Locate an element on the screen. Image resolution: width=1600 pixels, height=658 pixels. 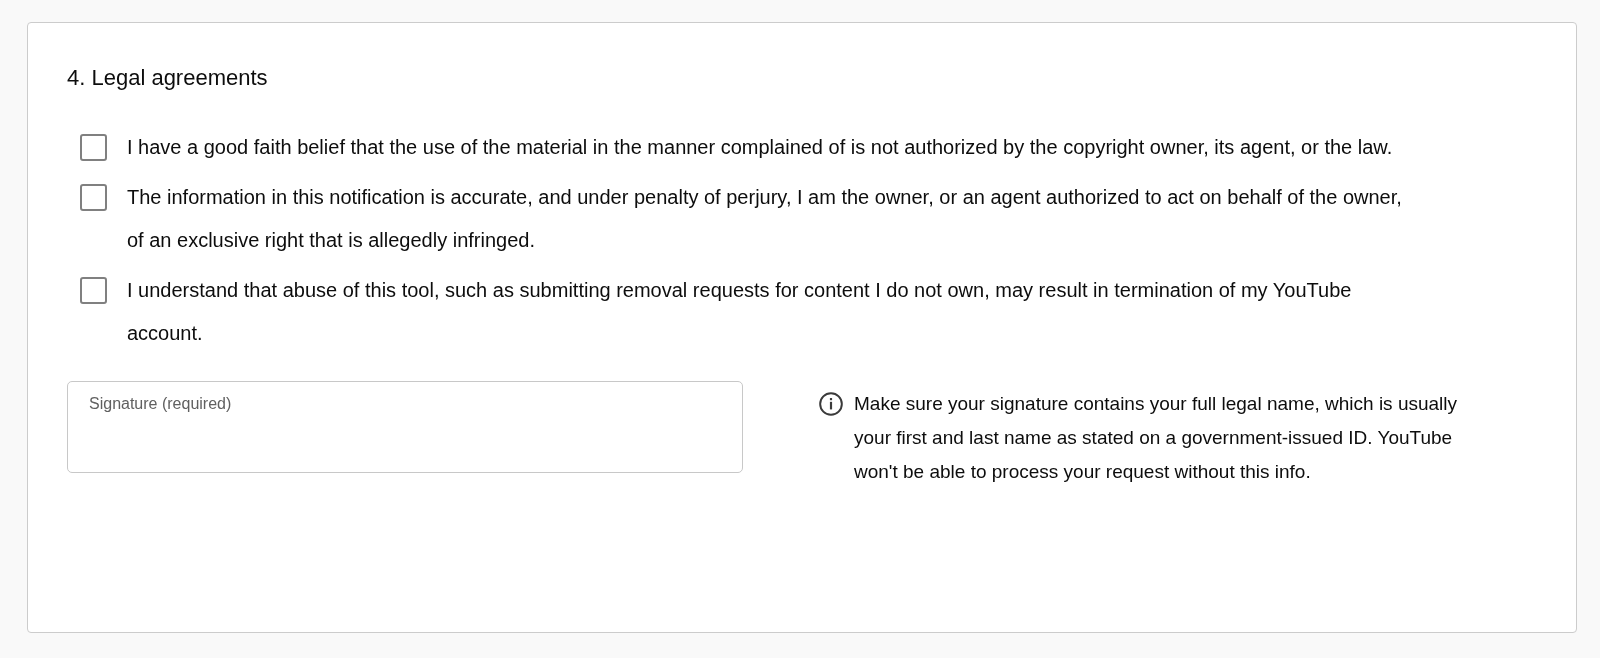
agreement-text: I understand that abuse of this tool, such as submitting removal requests for content I do not own, may result in termination of my YouTube account. is located at coordinates (740, 312).